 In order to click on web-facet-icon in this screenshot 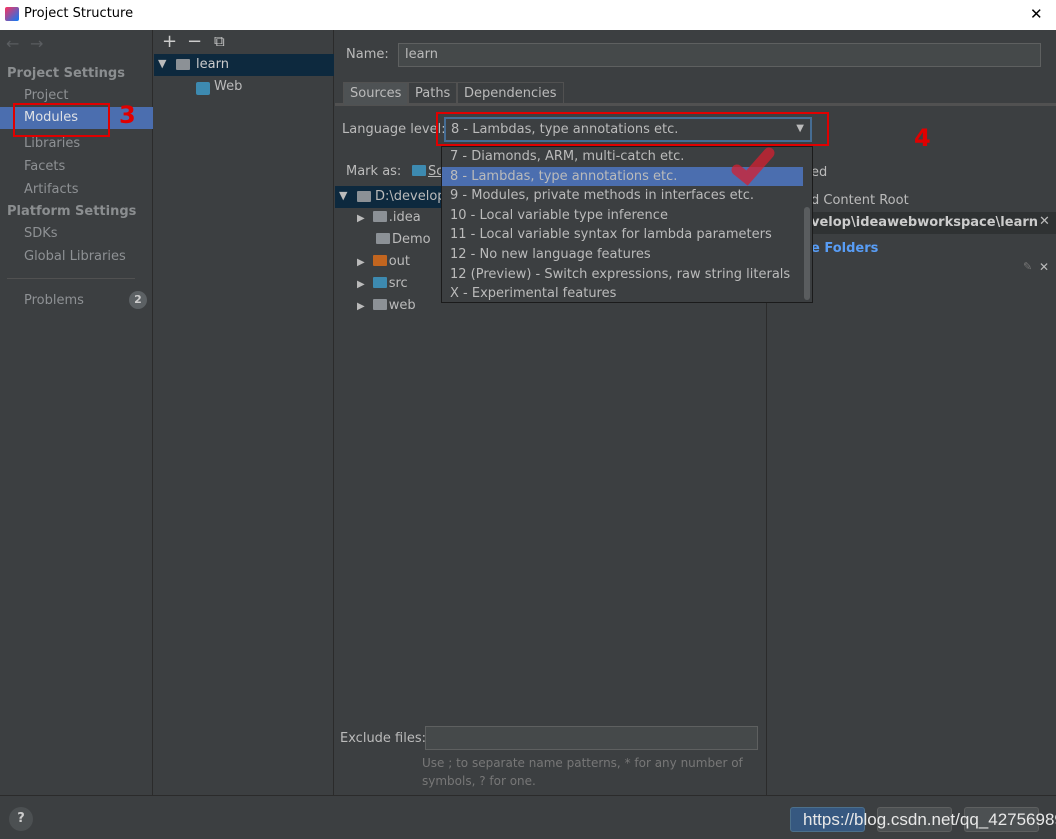, I will do `click(203, 88)`.